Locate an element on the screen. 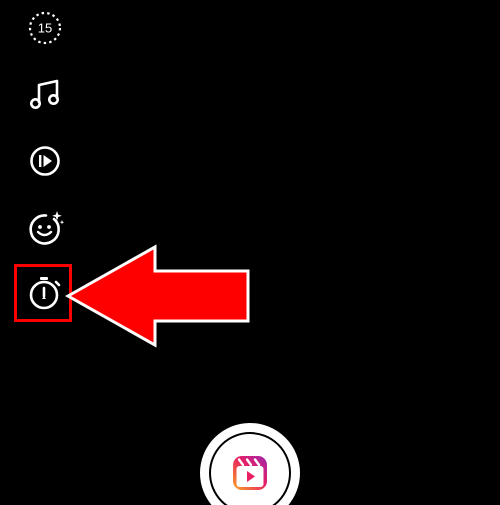 The height and width of the screenshot is (505, 500). length-value: 15 is located at coordinates (45, 28).